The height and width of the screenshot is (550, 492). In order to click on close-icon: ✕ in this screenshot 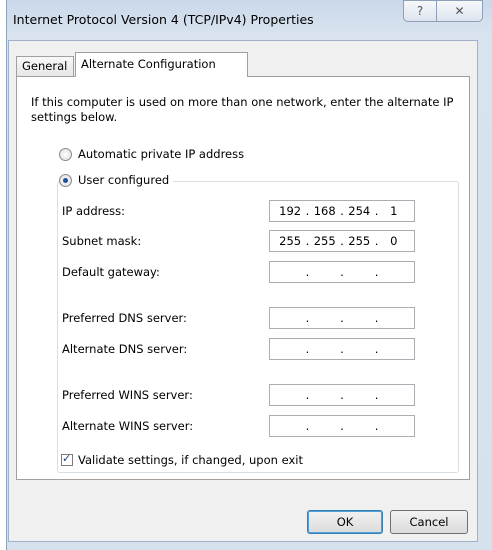, I will do `click(459, 11)`.